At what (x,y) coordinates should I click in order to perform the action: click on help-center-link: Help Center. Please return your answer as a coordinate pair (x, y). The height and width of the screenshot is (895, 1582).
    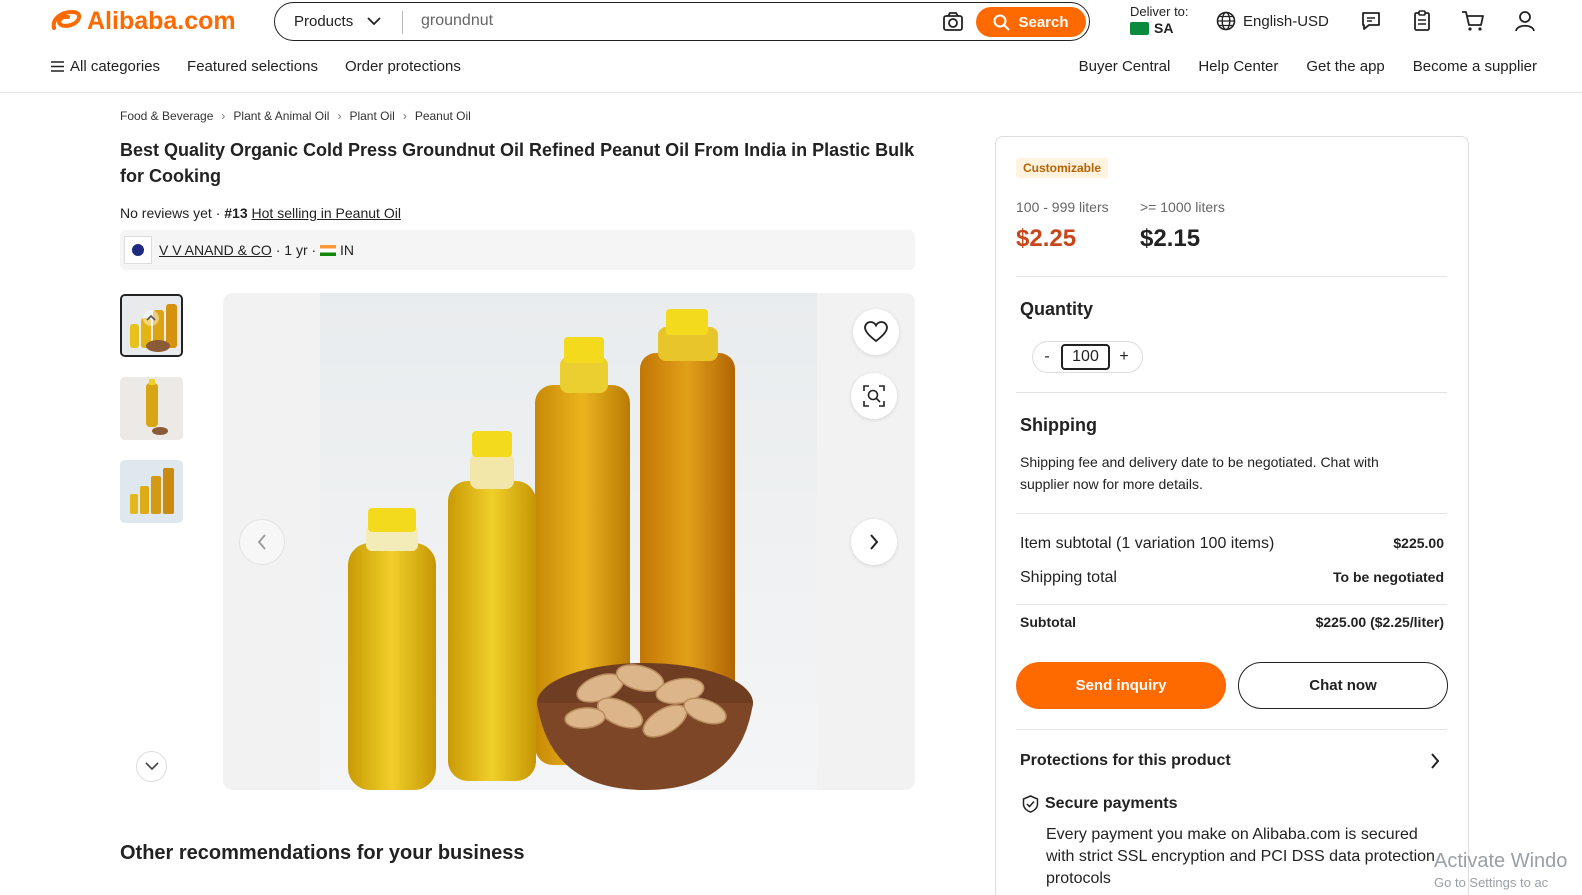
    Looking at the image, I should click on (1238, 66).